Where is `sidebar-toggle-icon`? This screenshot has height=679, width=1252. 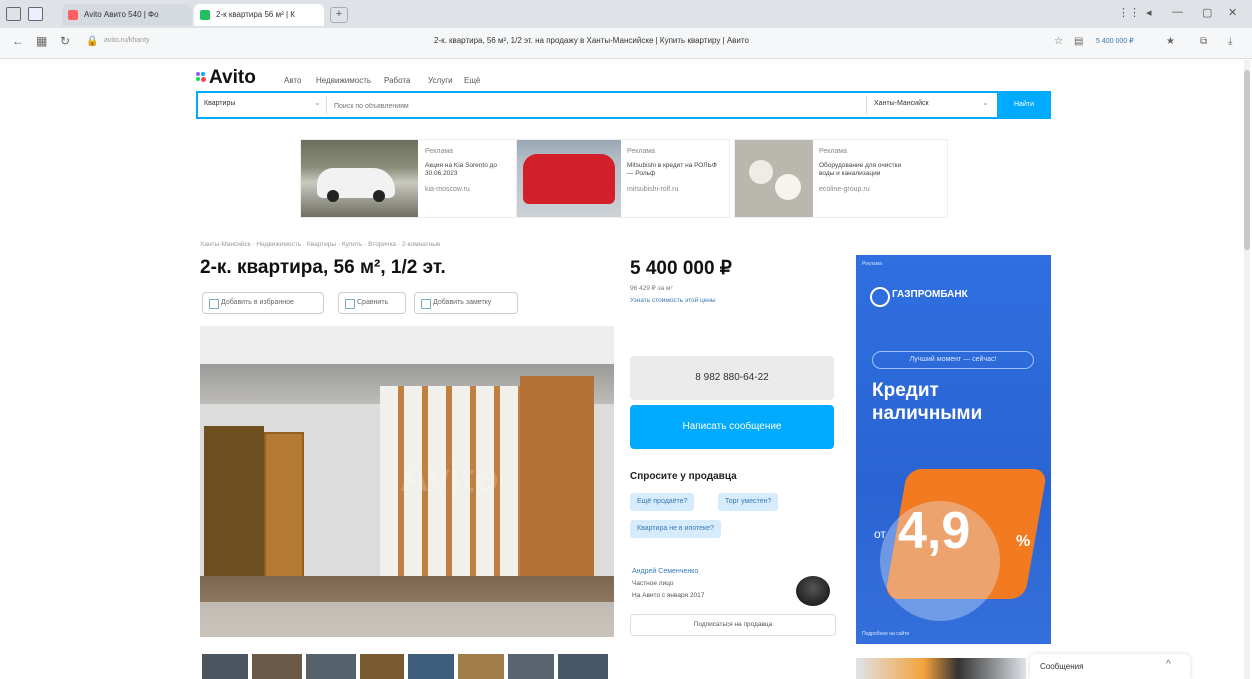 sidebar-toggle-icon is located at coordinates (13, 14).